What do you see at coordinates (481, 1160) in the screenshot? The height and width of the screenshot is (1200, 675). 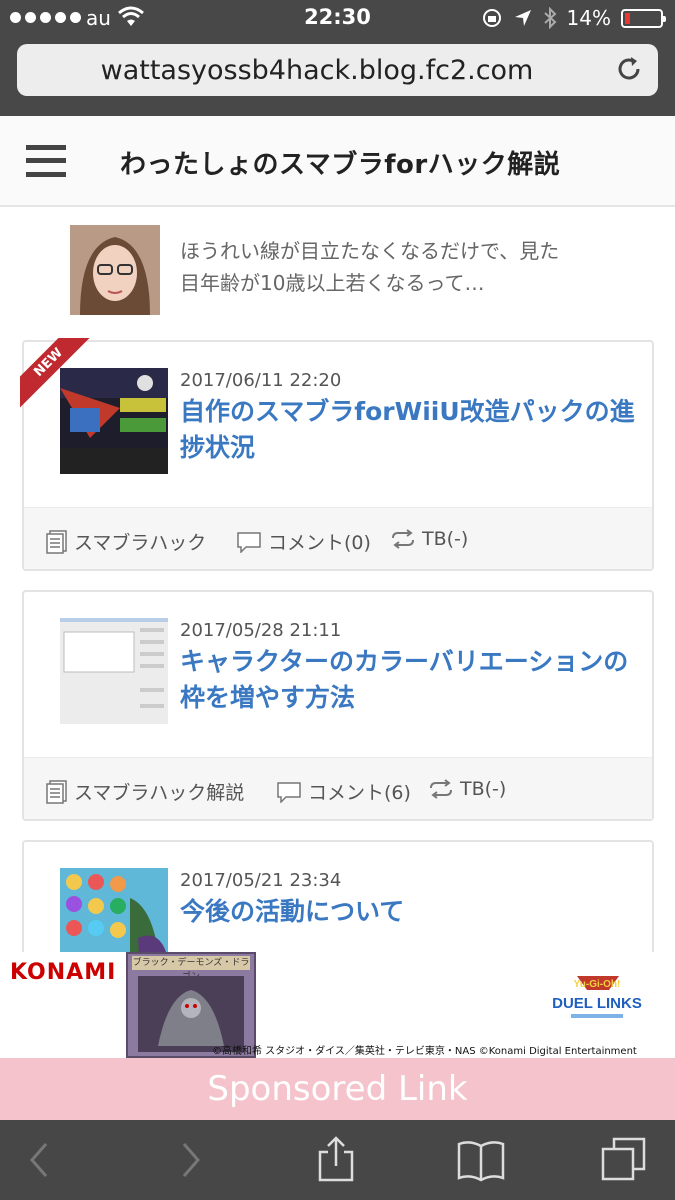 I see `bookmarks-icon` at bounding box center [481, 1160].